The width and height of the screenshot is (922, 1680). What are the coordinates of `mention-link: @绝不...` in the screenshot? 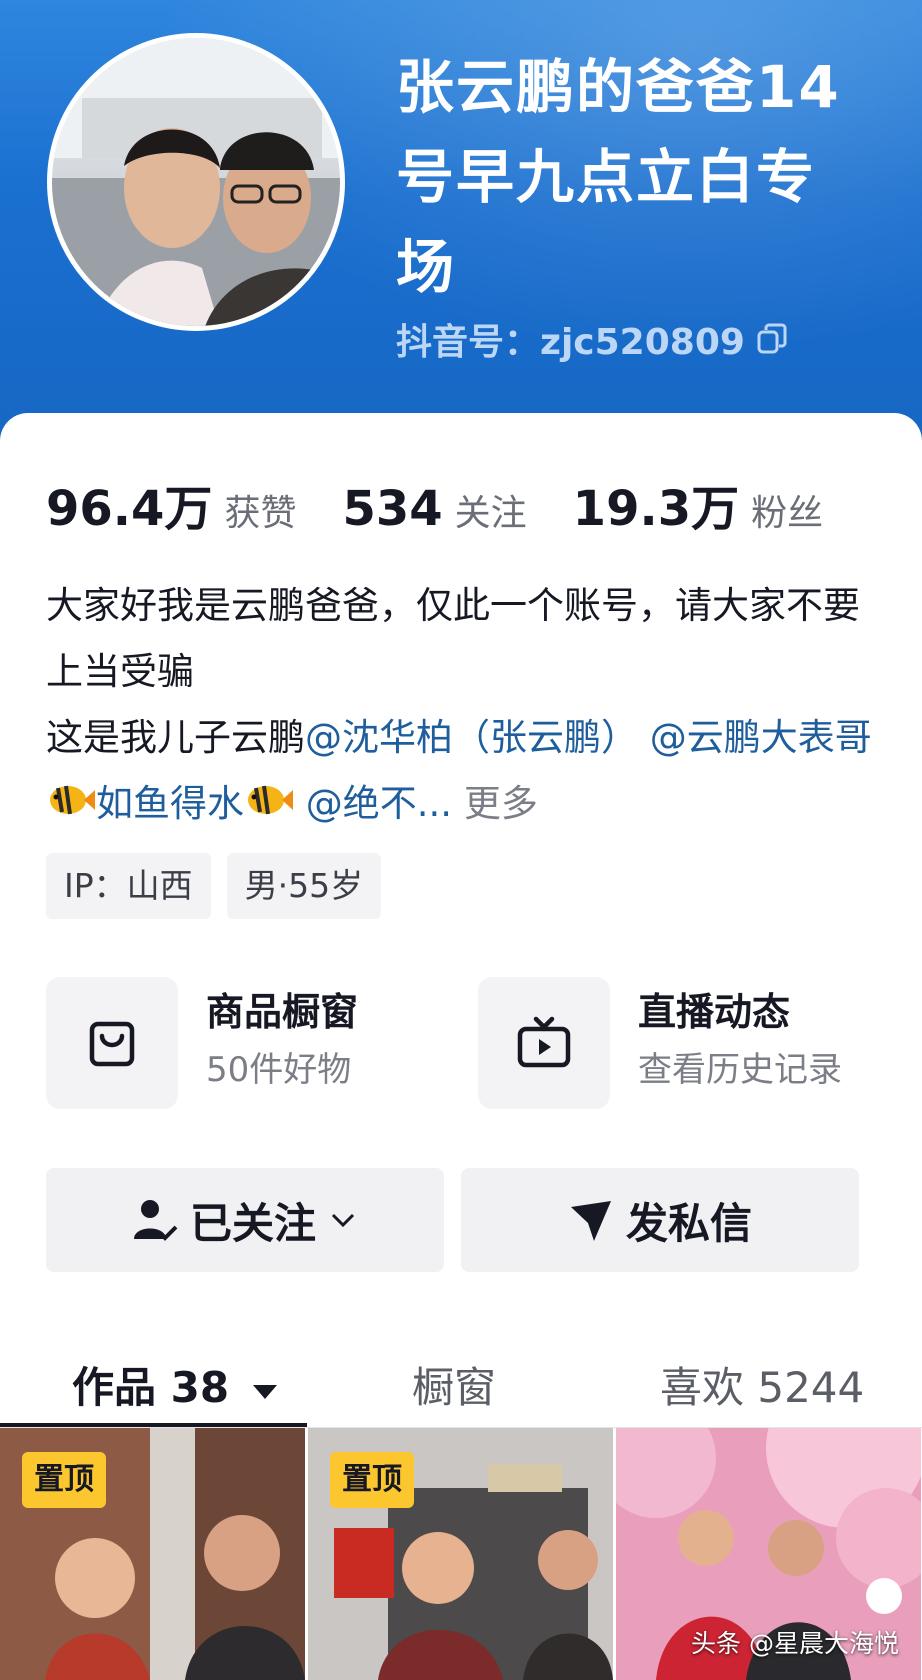 It's located at (379, 803).